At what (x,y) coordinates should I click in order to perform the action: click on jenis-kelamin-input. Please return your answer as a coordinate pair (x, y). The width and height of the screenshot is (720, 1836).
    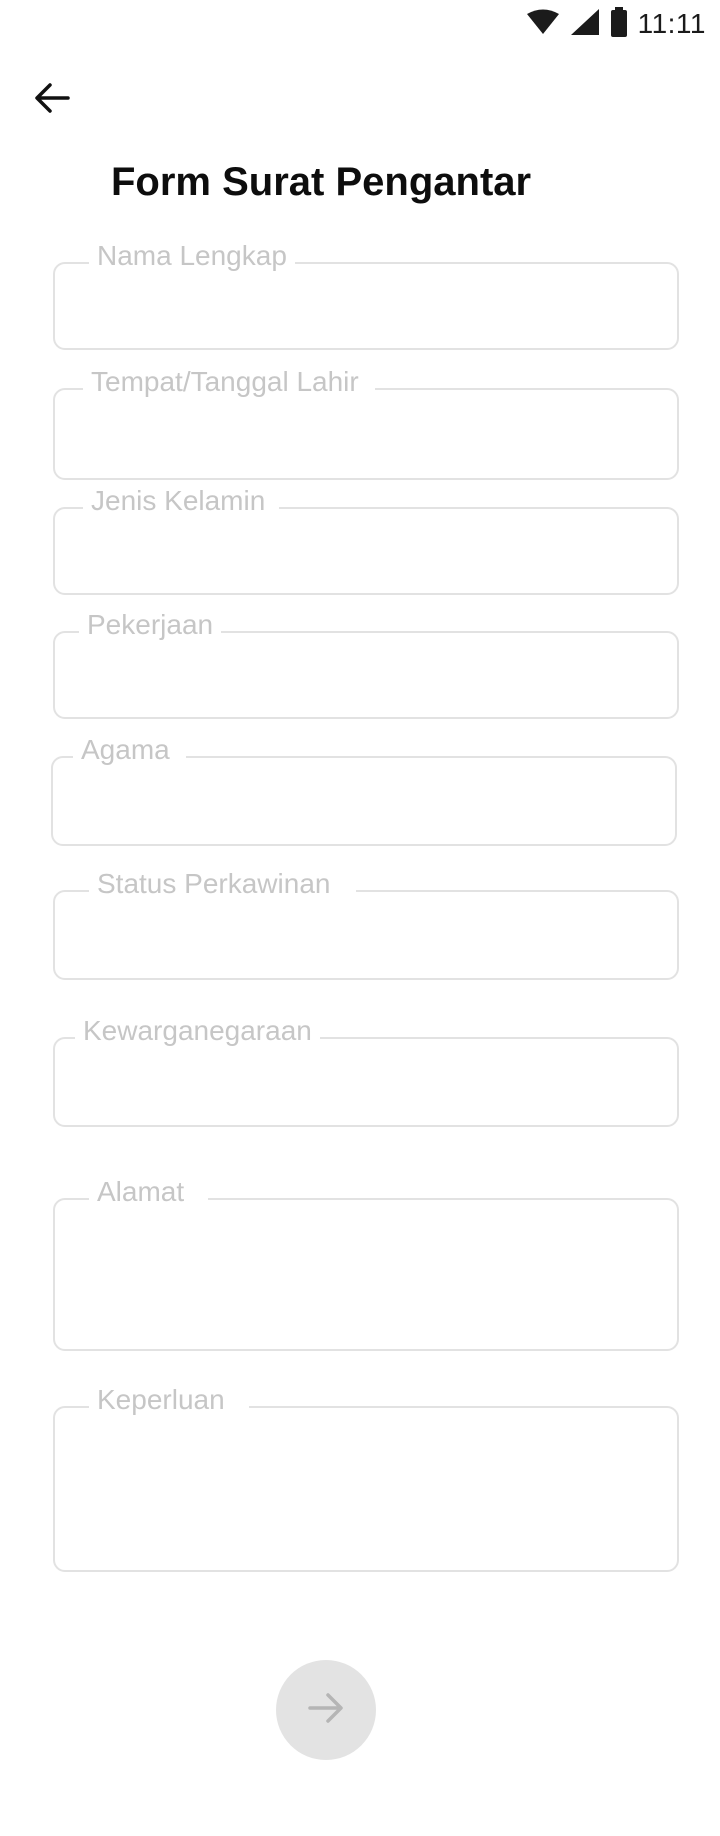
    Looking at the image, I should click on (366, 551).